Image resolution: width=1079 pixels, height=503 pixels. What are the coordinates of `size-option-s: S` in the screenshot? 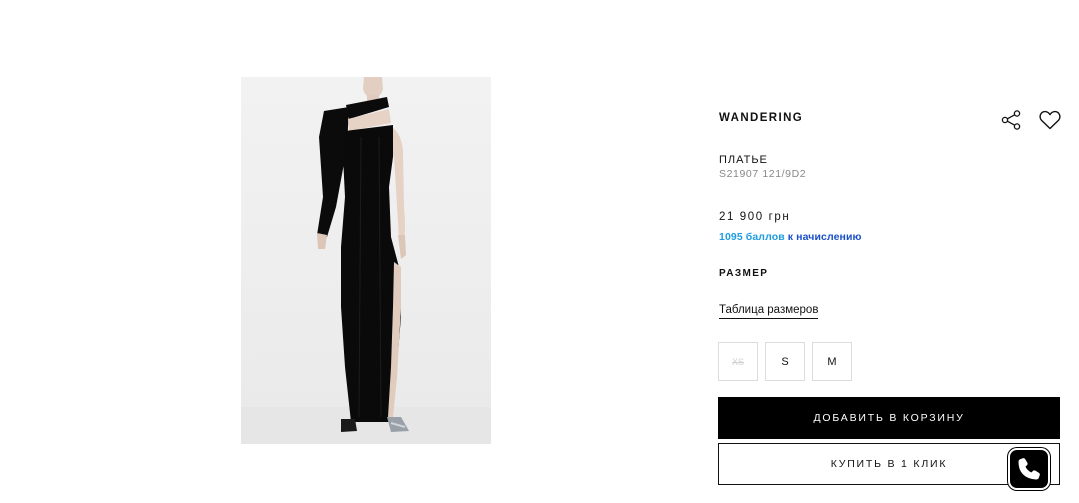 It's located at (785, 361).